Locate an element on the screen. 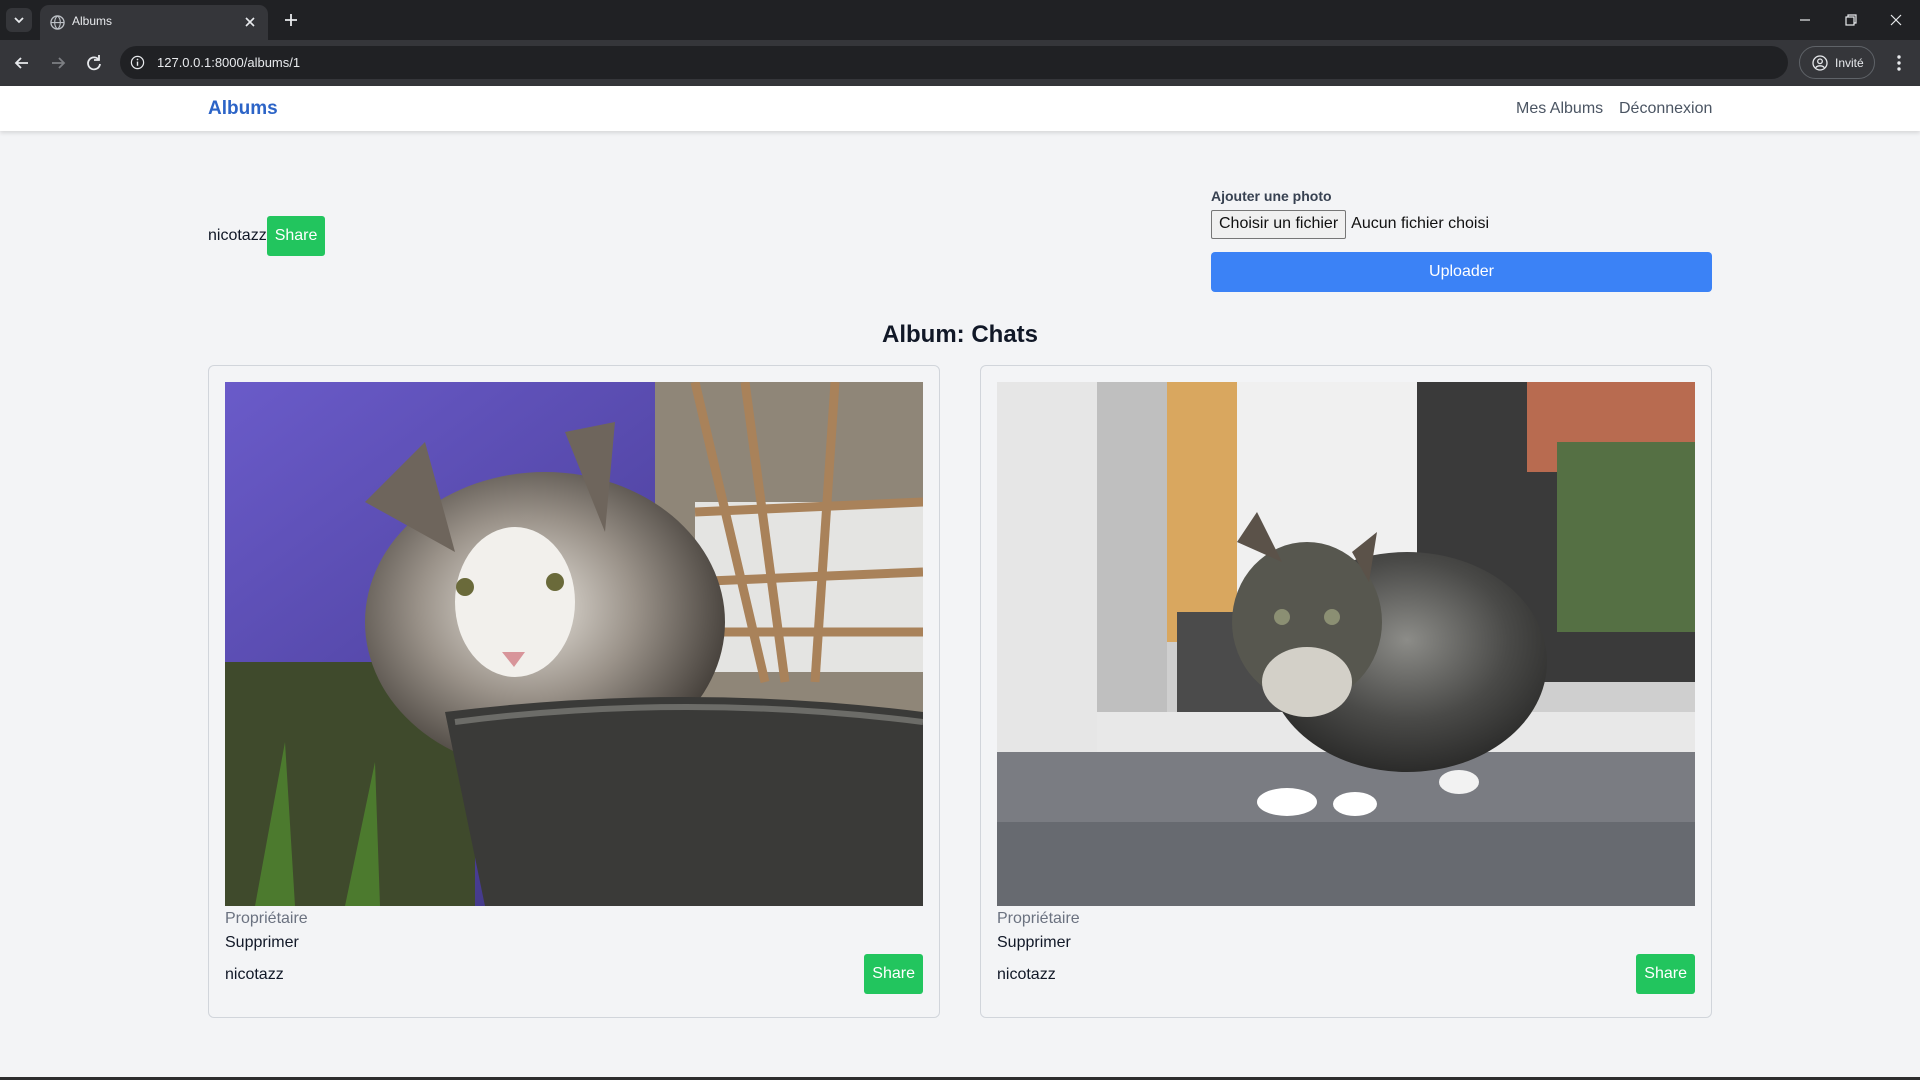 This screenshot has height=1080, width=1920. tab-search-button is located at coordinates (19, 20).